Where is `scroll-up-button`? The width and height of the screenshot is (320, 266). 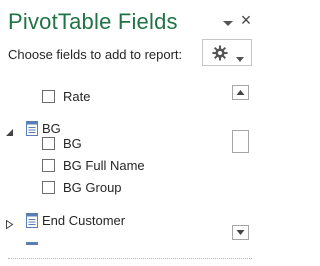
scroll-up-button is located at coordinates (240, 92).